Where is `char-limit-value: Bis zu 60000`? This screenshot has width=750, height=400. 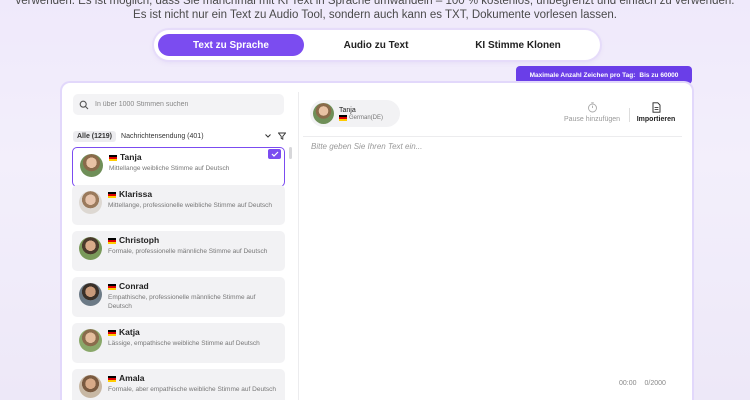
char-limit-value: Bis zu 60000 is located at coordinates (659, 75).